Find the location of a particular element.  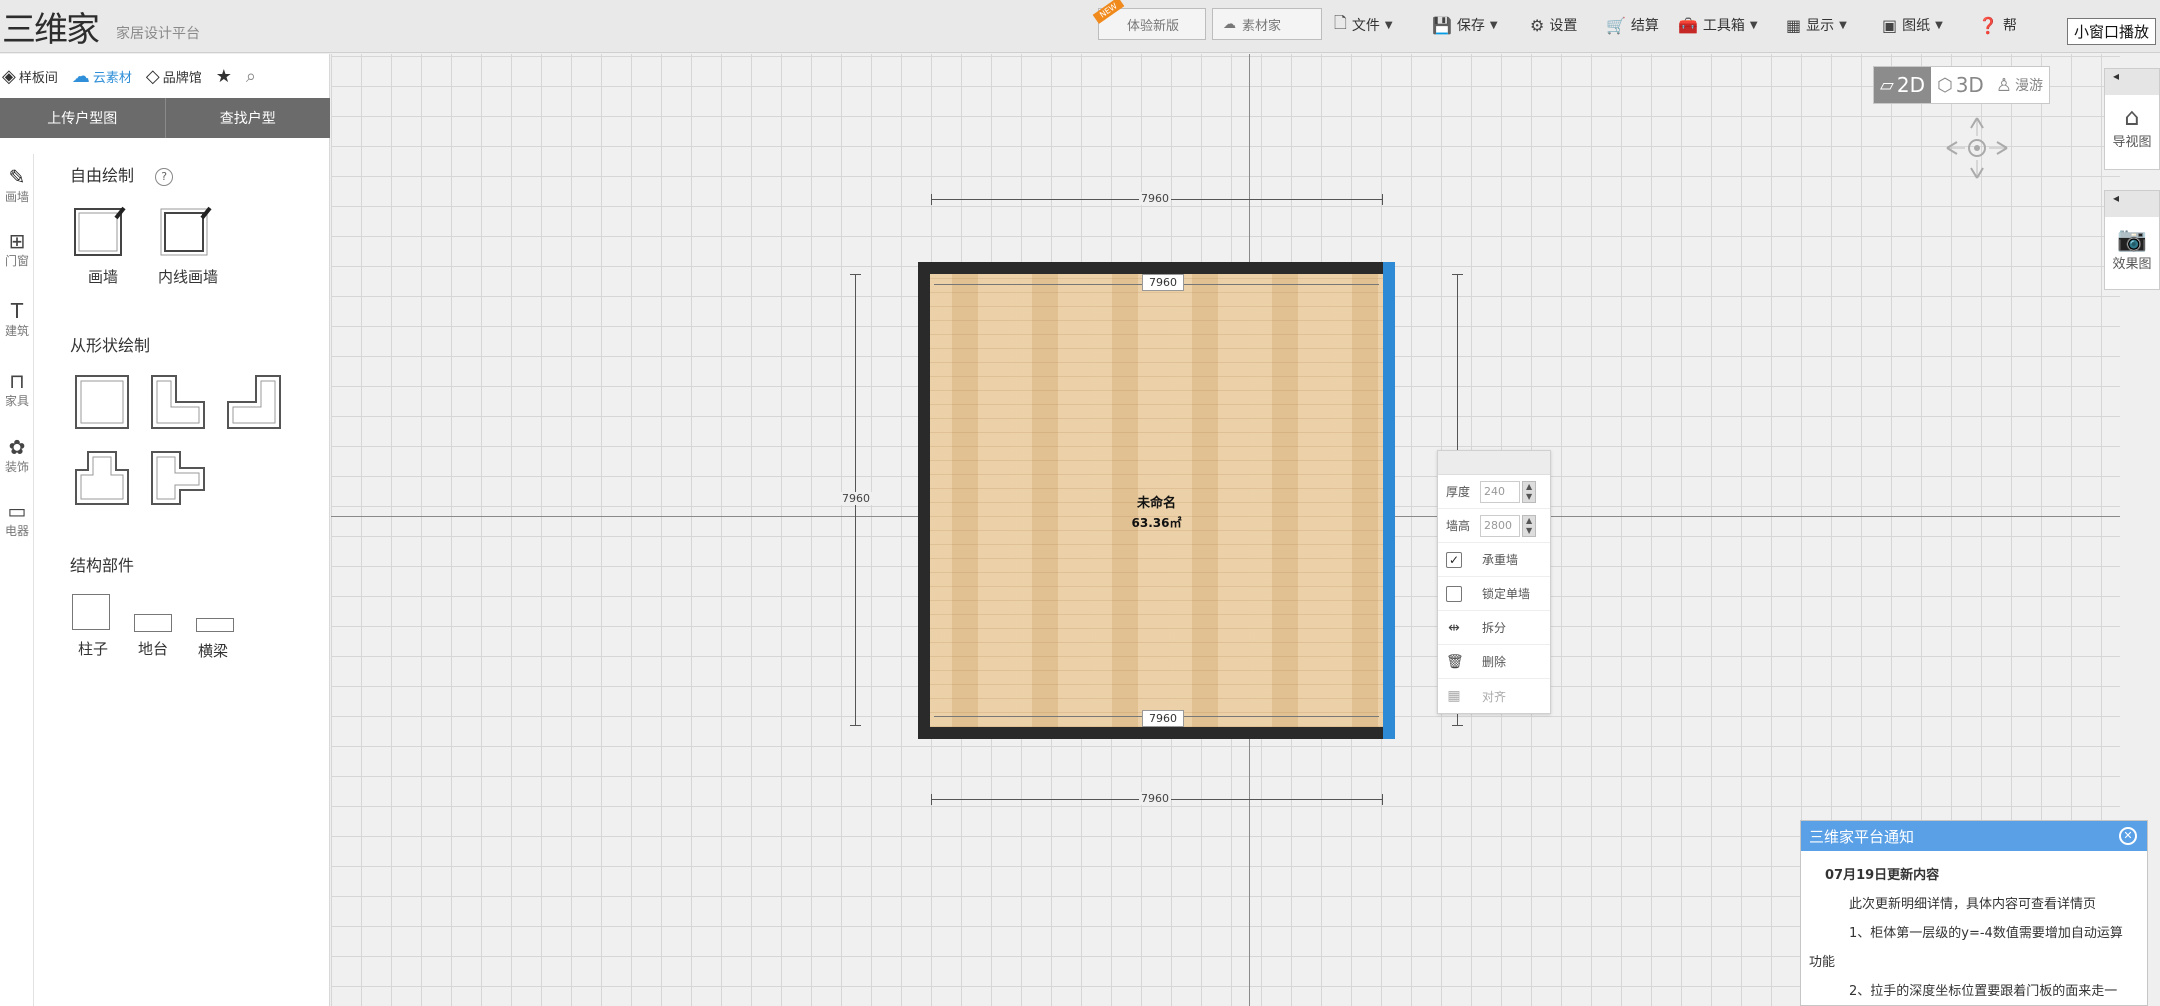

checkout-label: 结算 is located at coordinates (1644, 26).